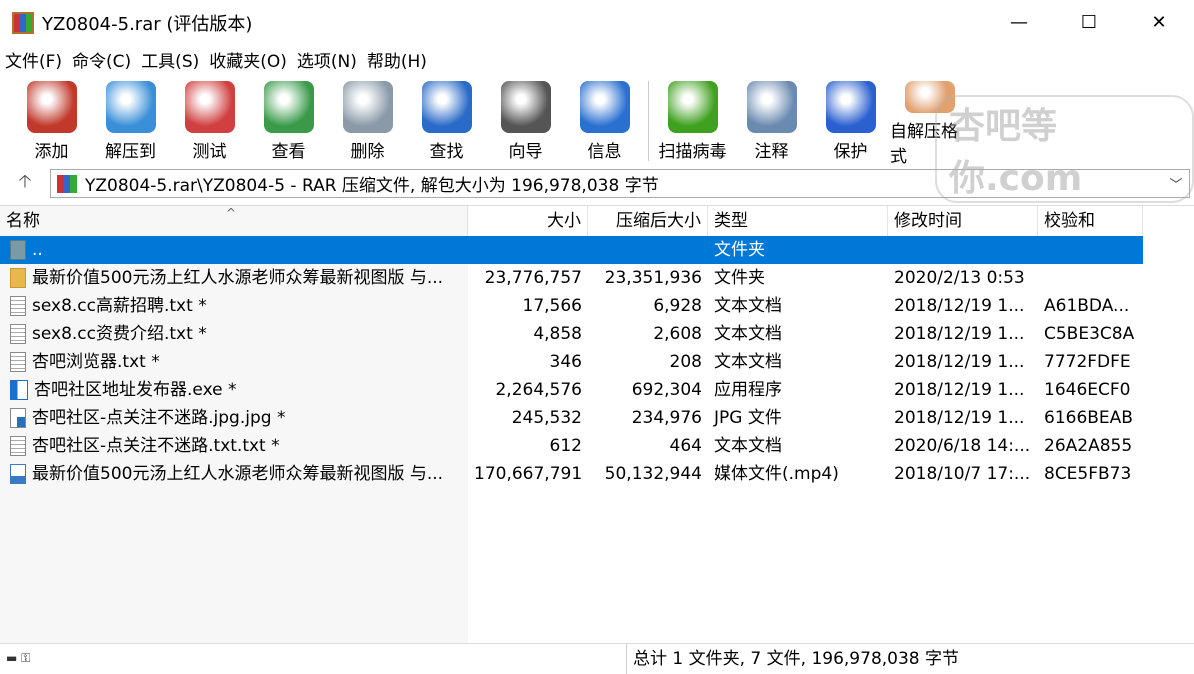  I want to click on toolbar-button: 查看, so click(288, 121).